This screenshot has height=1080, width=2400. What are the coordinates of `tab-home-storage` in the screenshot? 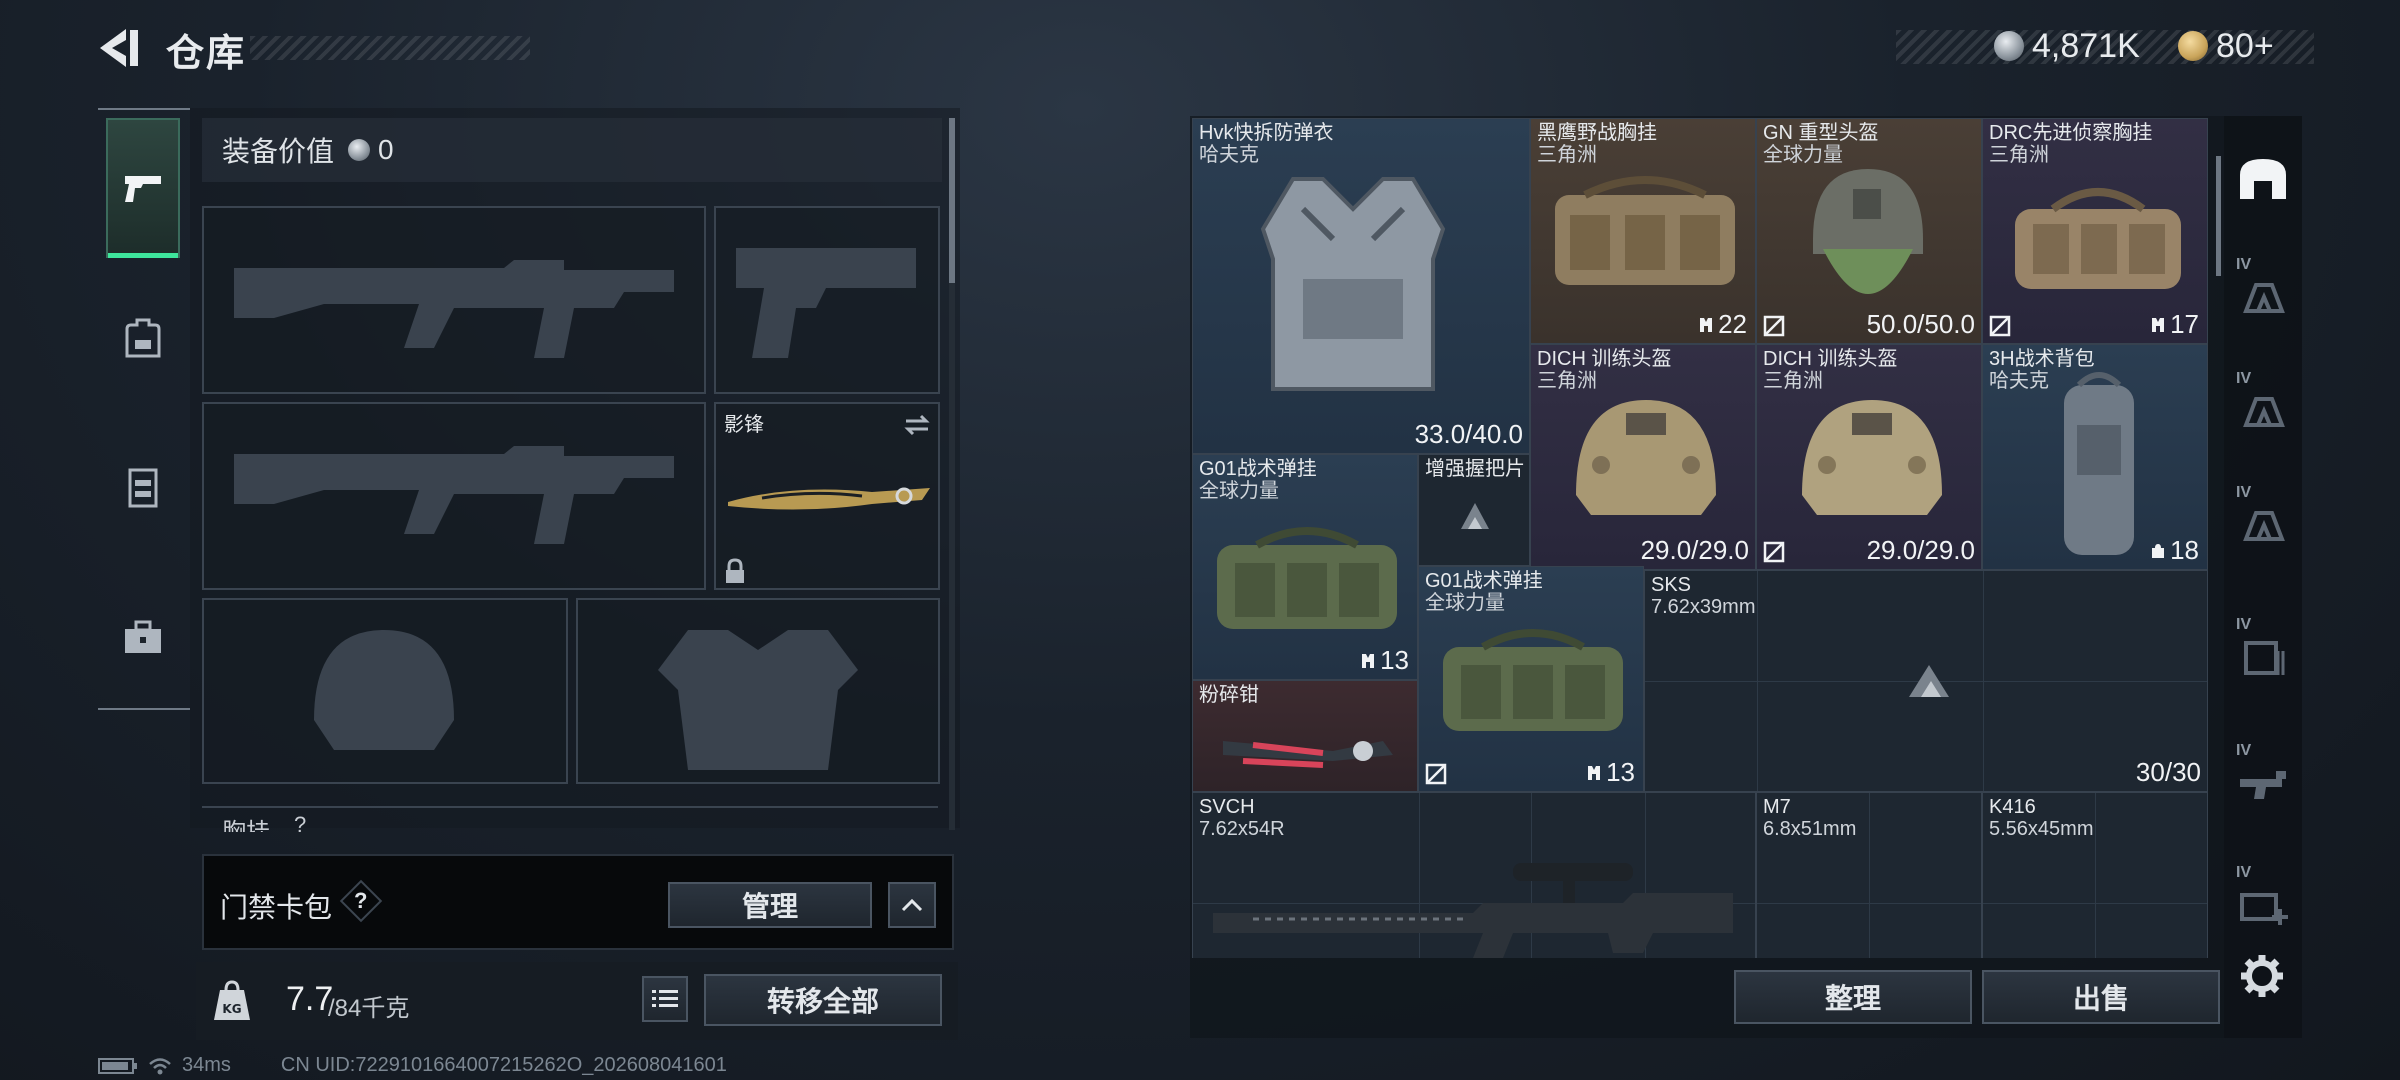 It's located at (2263, 178).